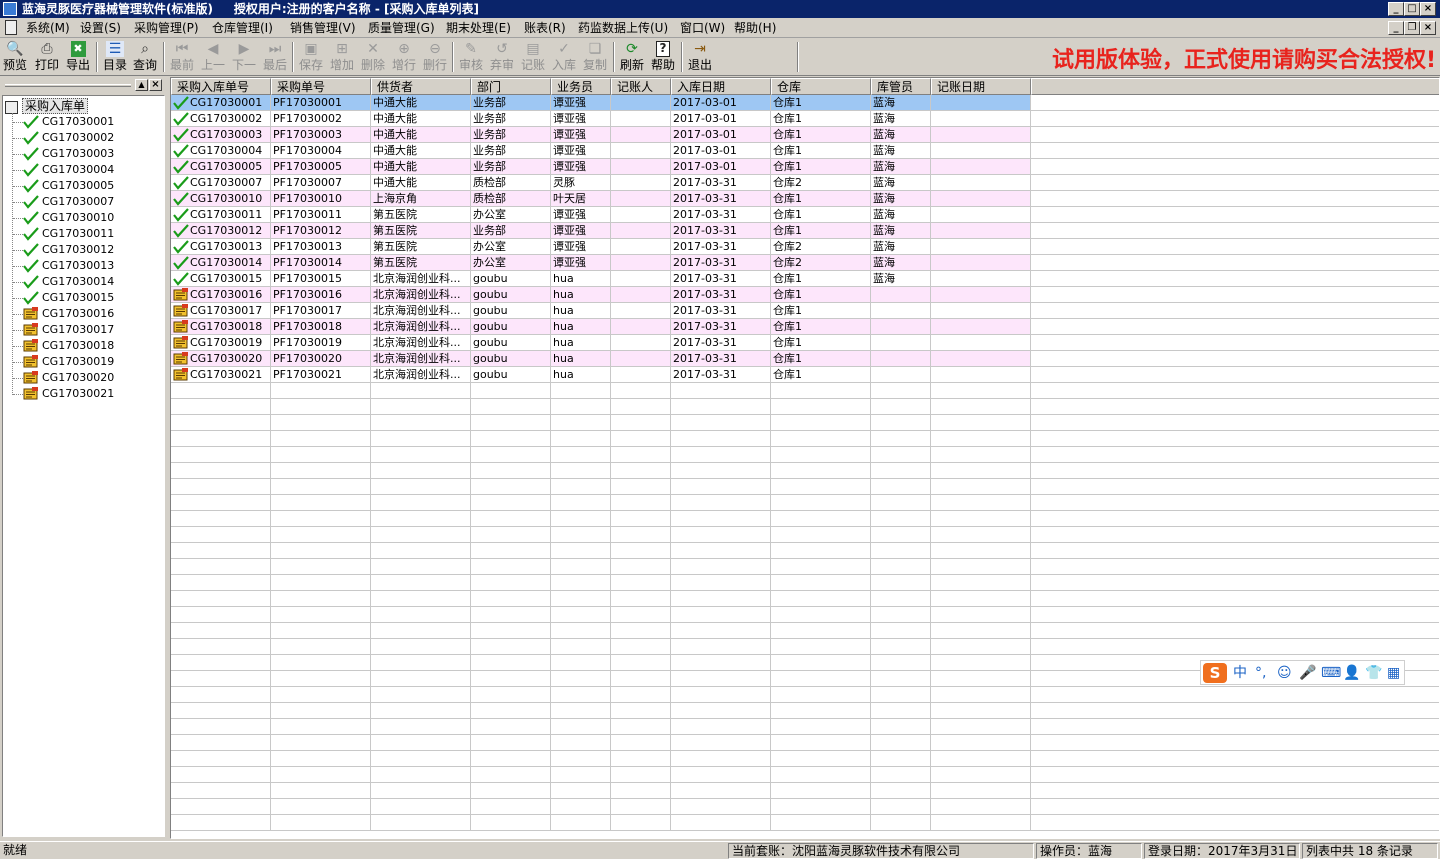 The height and width of the screenshot is (859, 1440). What do you see at coordinates (1307, 673) in the screenshot?
I see `microphone-icon: 🎤` at bounding box center [1307, 673].